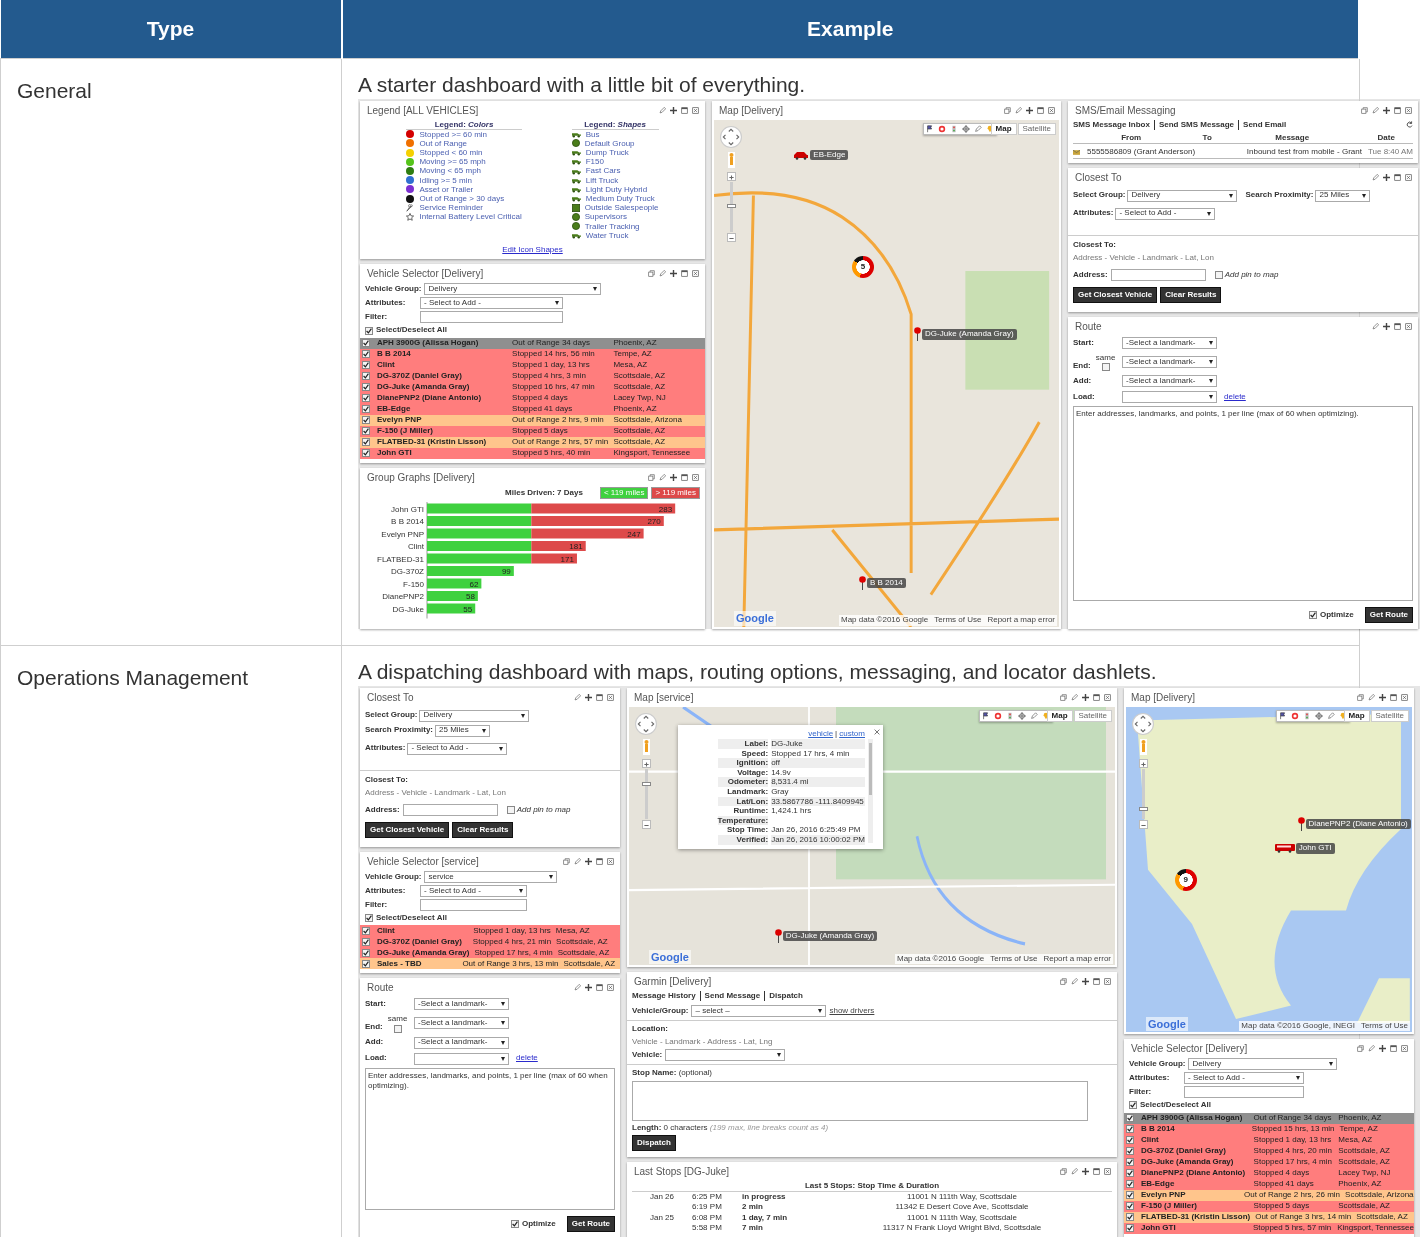 The width and height of the screenshot is (1420, 1237). What do you see at coordinates (532, 442) in the screenshot?
I see `vehicle-row: FLATBED-31 (Kristin Lisson) Out of Range 2 hrs, 57 min Scottsdale, AZ` at bounding box center [532, 442].